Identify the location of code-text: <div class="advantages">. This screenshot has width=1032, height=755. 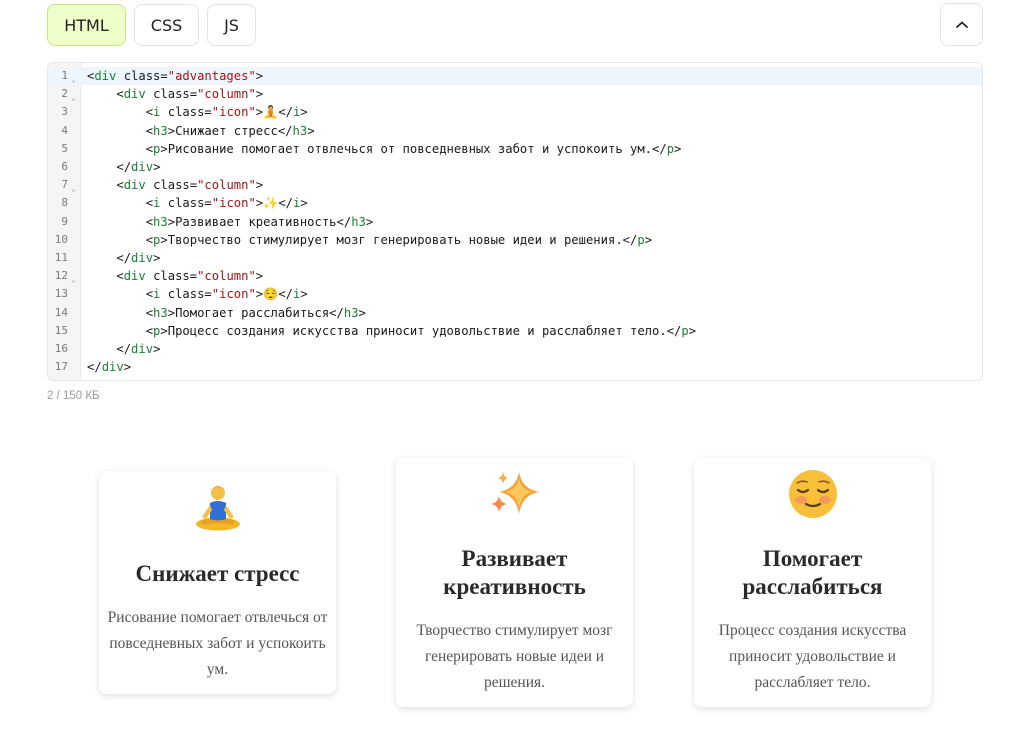
(175, 76).